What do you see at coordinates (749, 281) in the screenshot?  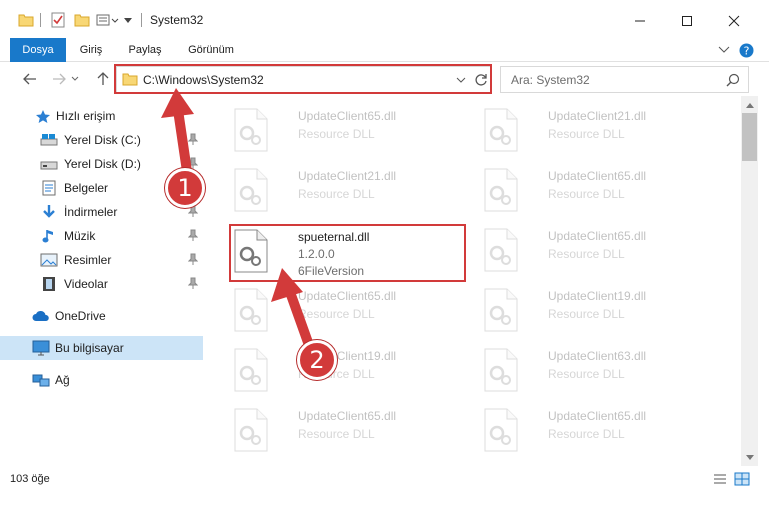 I see `vertical-scrollbar` at bounding box center [749, 281].